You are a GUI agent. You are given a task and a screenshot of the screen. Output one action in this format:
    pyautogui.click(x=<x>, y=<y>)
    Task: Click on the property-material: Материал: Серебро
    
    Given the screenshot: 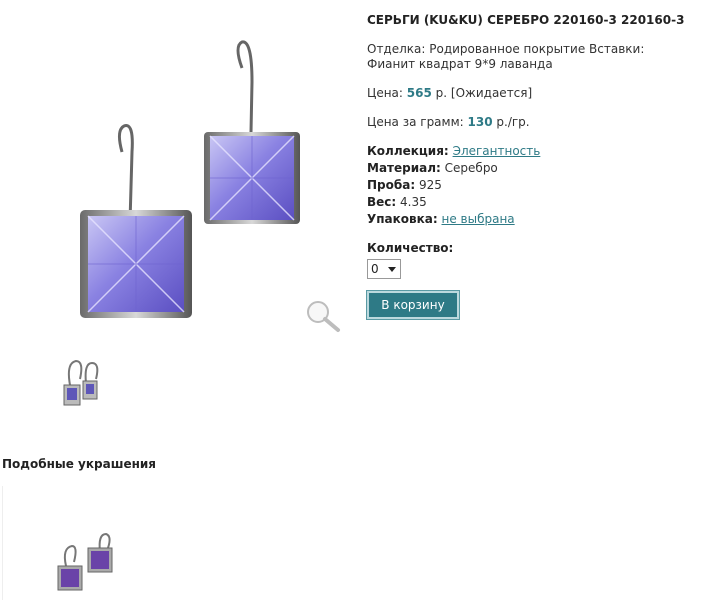 What is the action you would take?
    pyautogui.click(x=527, y=168)
    